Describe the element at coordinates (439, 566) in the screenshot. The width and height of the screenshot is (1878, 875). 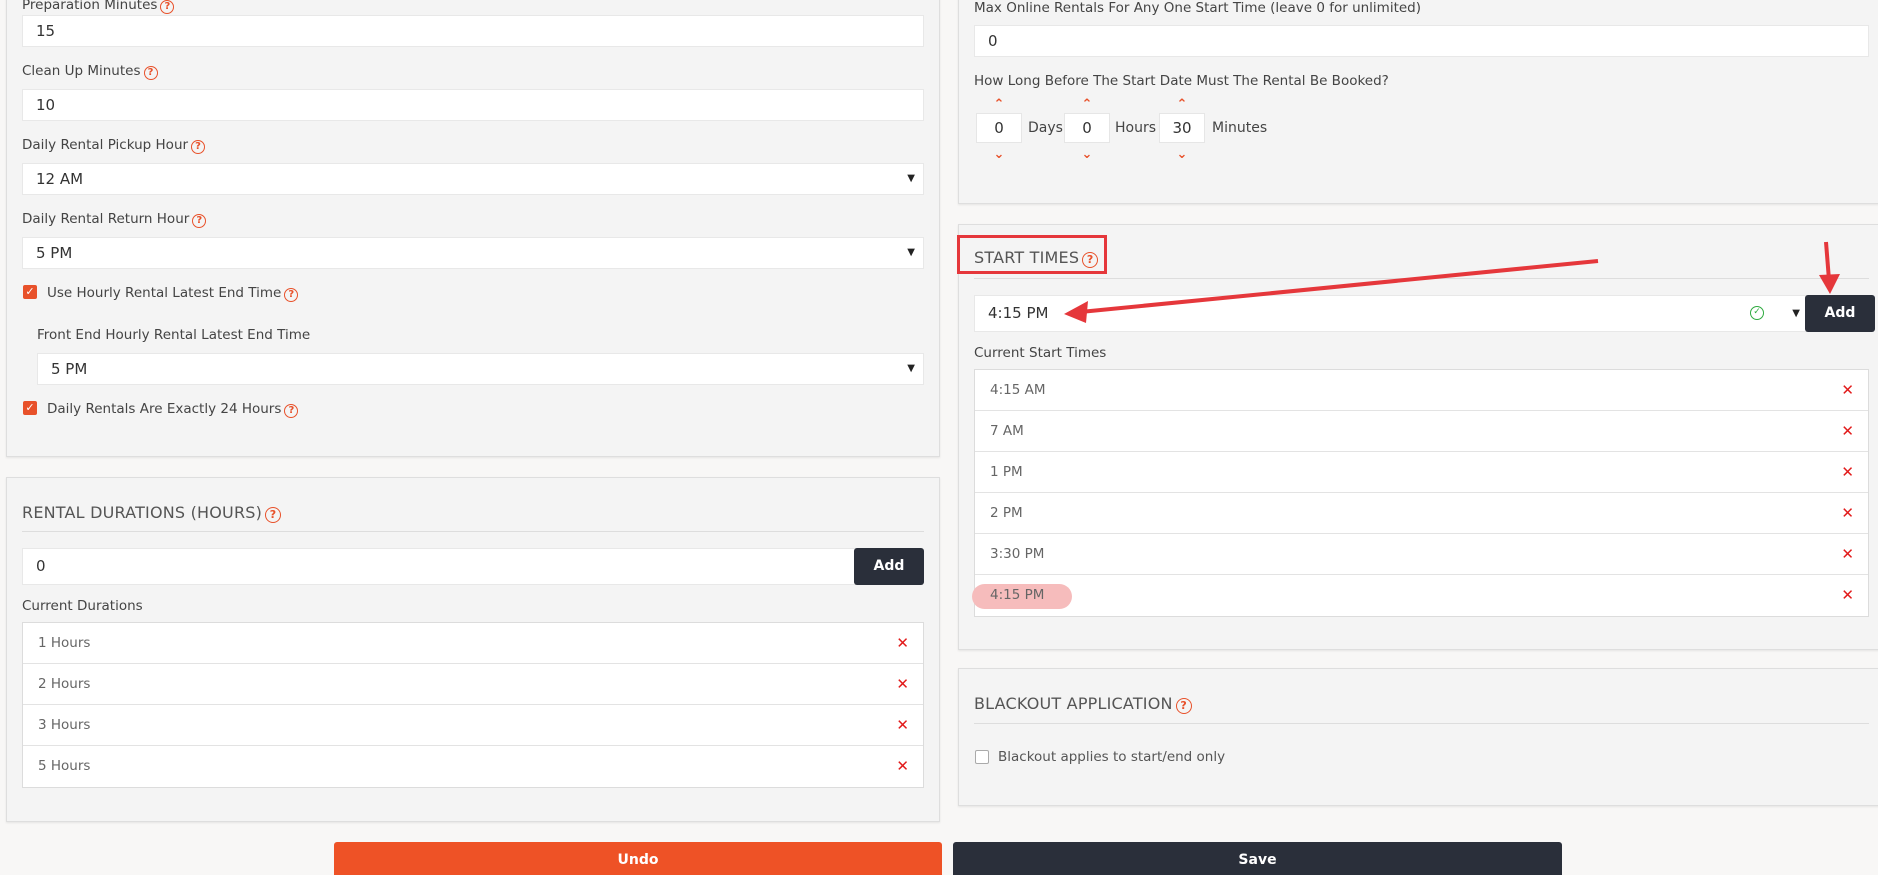
I see `duration-input: 0` at that location.